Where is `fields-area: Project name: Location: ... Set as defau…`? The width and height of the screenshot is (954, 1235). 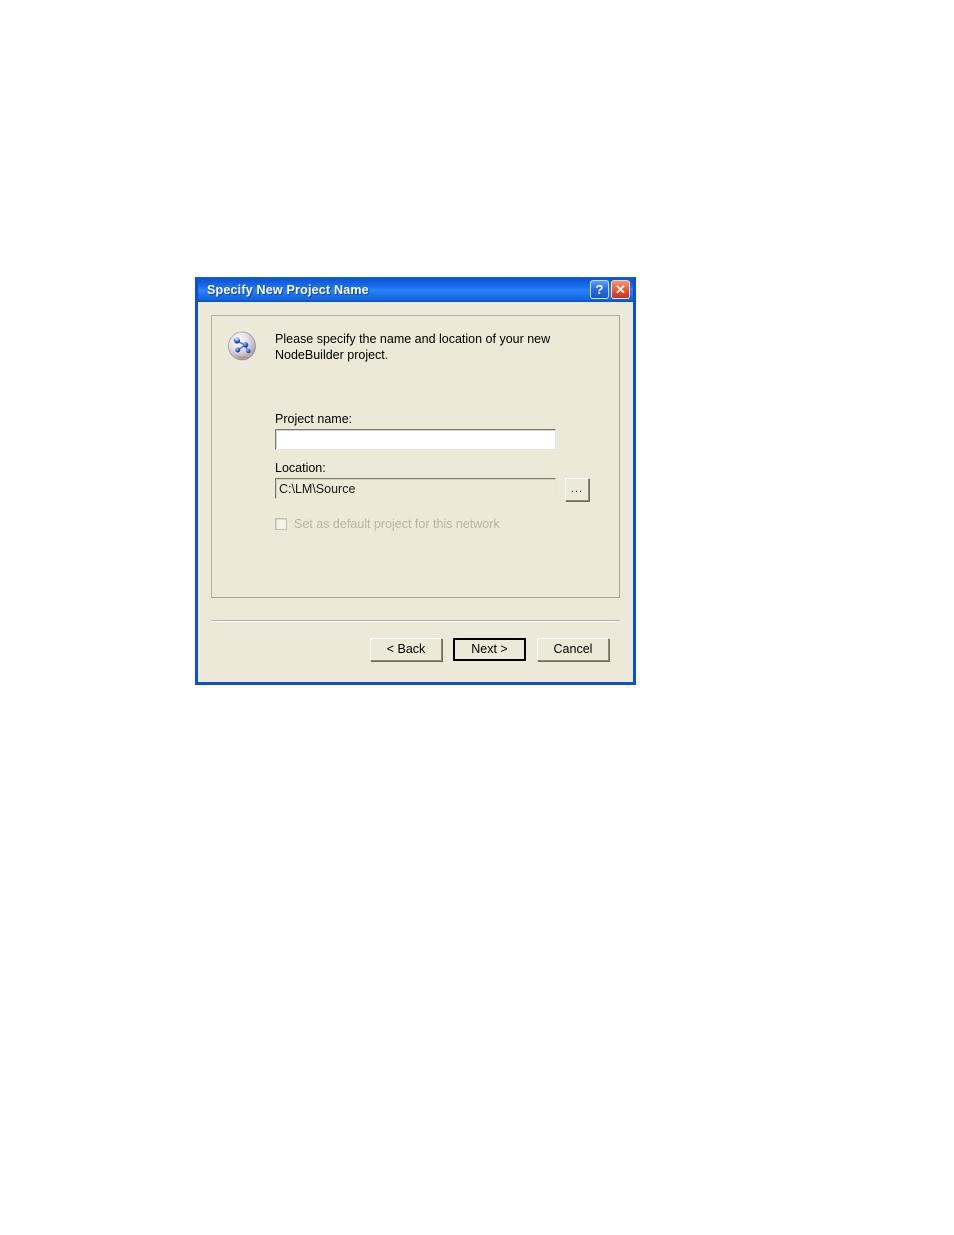
fields-area: Project name: Location: ... Set as defau… is located at coordinates (415, 471).